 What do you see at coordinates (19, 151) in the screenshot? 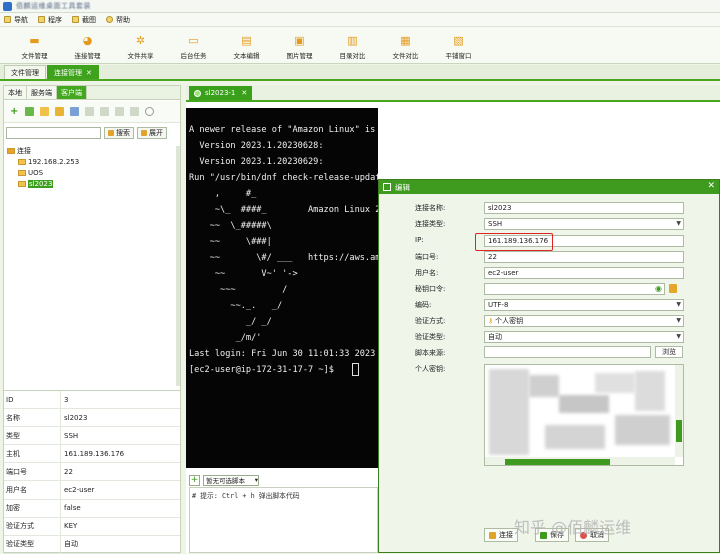
I see `tree-root: 连接` at bounding box center [19, 151].